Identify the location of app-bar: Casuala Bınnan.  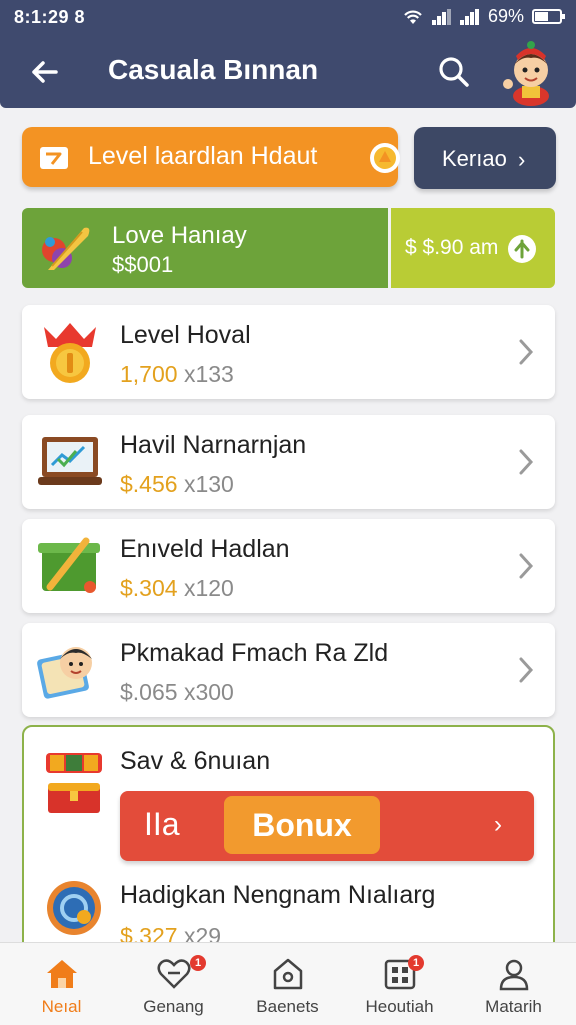
(288, 72).